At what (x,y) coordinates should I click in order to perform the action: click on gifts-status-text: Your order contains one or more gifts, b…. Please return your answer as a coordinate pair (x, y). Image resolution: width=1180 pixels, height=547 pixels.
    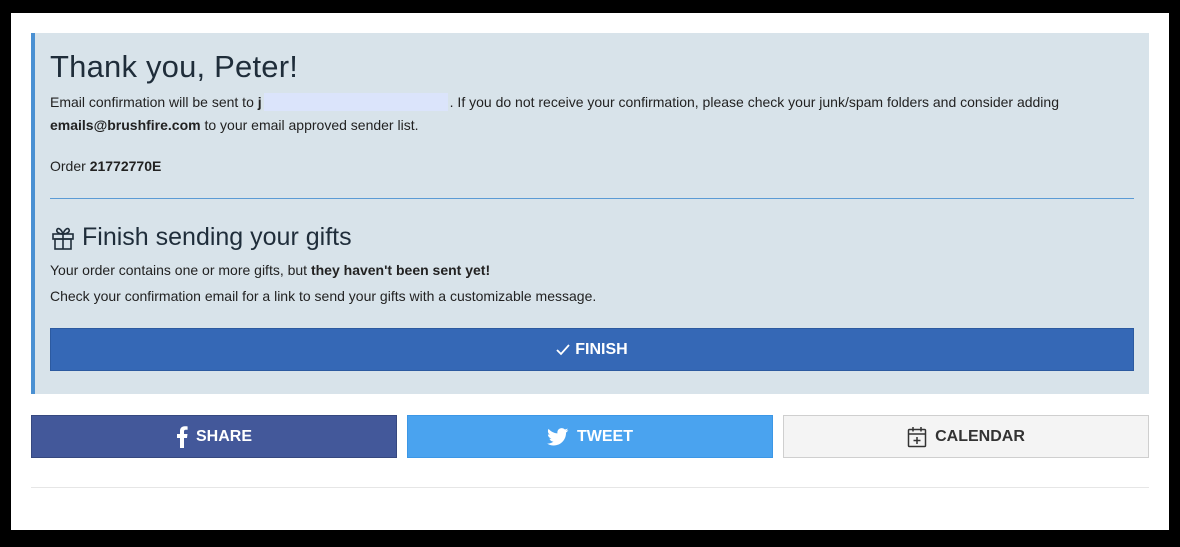
    Looking at the image, I should click on (270, 270).